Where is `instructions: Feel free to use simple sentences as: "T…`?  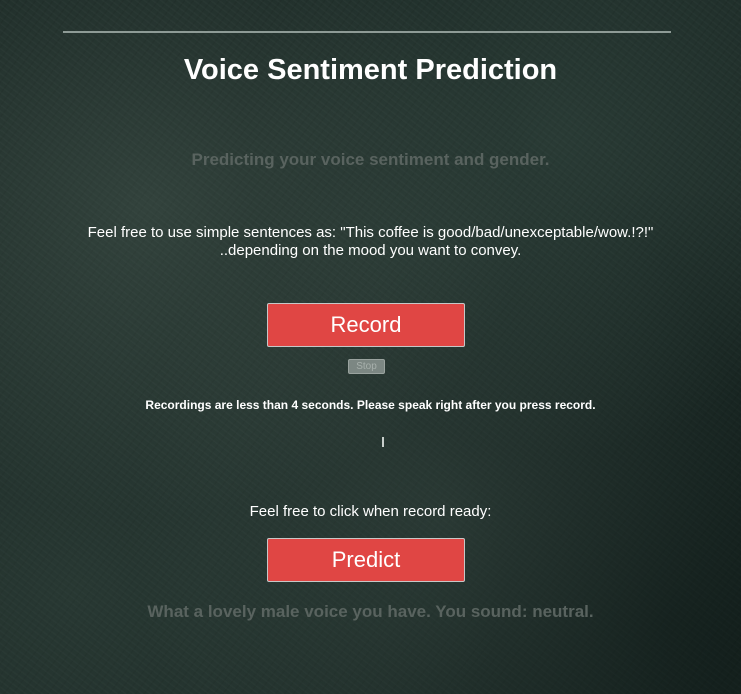 instructions: Feel free to use simple sentences as: "T… is located at coordinates (370, 242).